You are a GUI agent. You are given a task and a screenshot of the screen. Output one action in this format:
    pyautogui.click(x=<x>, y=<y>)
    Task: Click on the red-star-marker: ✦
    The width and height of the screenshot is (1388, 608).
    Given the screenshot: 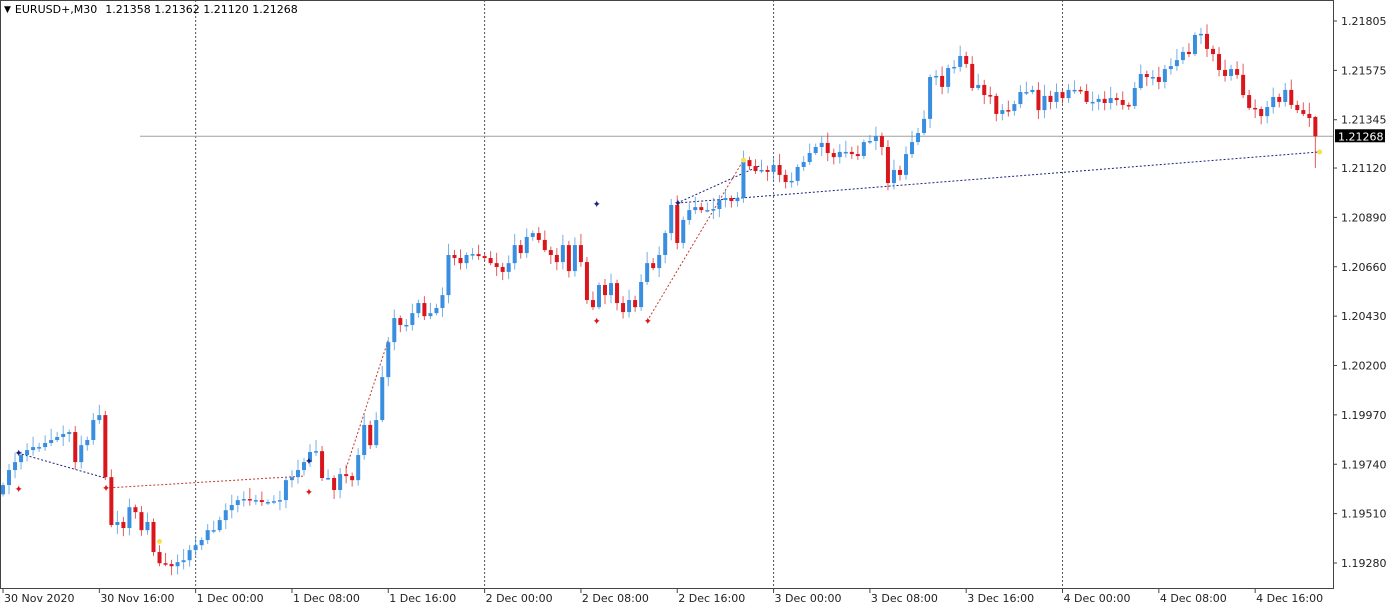 What is the action you would take?
    pyautogui.click(x=648, y=322)
    